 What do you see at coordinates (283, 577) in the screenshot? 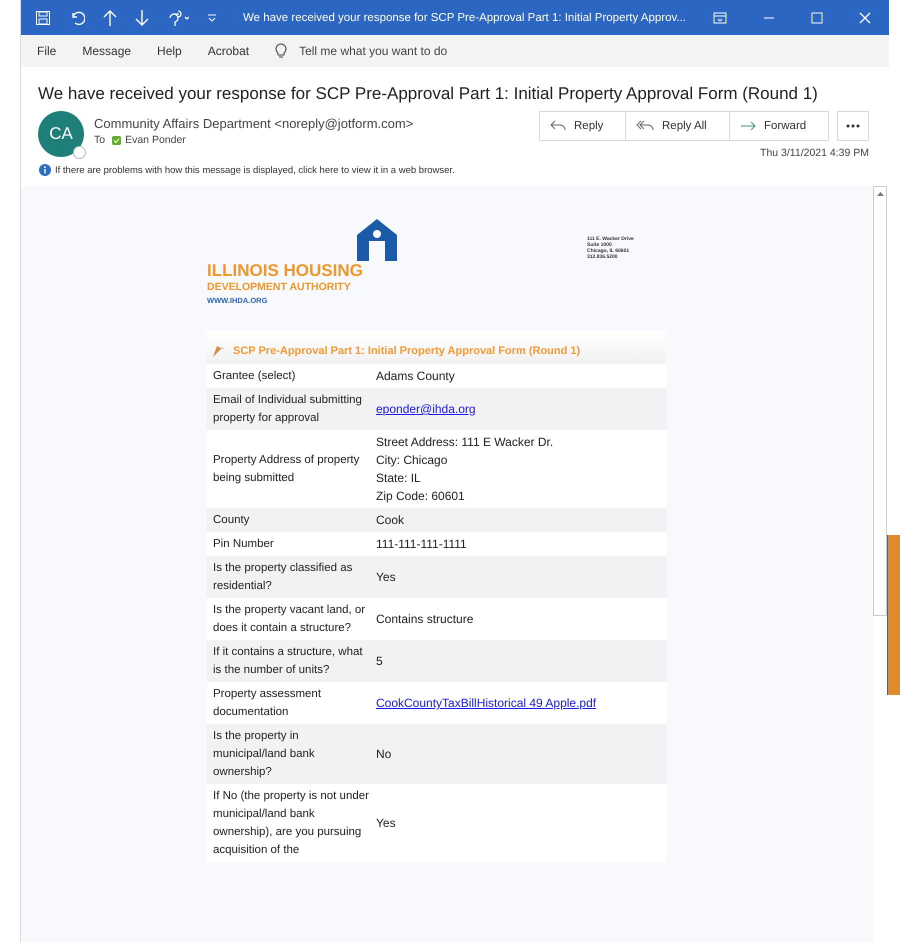
I see `field-label: Is the property classified as residential?` at bounding box center [283, 577].